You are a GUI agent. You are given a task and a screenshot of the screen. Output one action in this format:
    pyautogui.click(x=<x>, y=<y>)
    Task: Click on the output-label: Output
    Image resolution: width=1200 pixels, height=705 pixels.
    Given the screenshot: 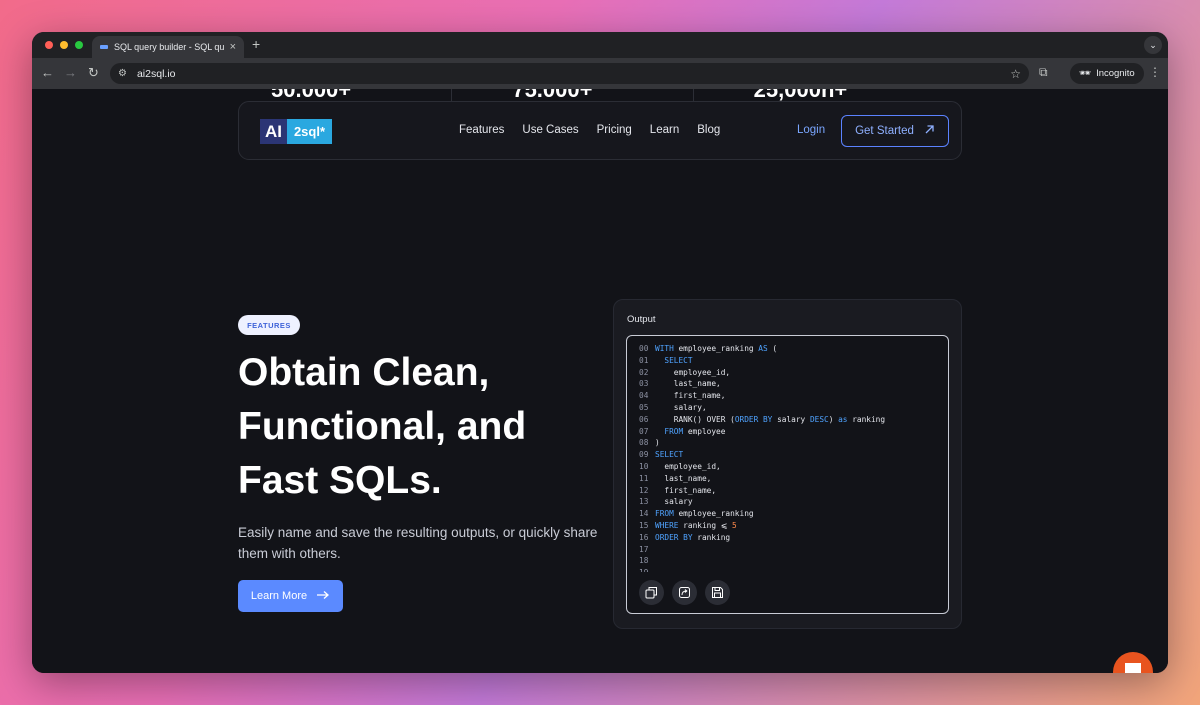 What is the action you would take?
    pyautogui.click(x=641, y=319)
    